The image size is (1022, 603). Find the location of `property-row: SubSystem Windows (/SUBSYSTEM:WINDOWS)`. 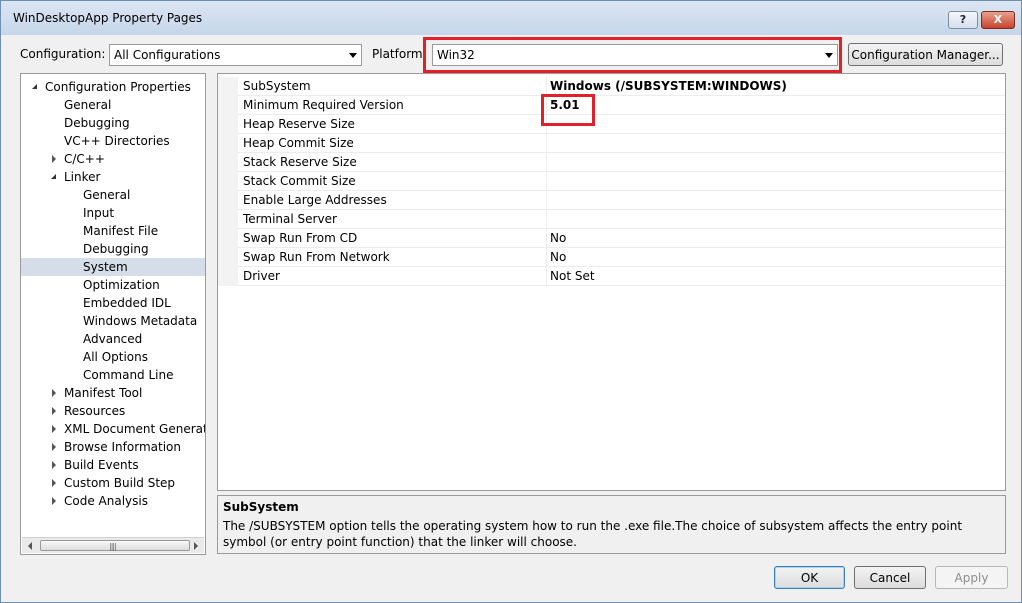

property-row: SubSystem Windows (/SUBSYSTEM:WINDOWS) is located at coordinates (611, 86).